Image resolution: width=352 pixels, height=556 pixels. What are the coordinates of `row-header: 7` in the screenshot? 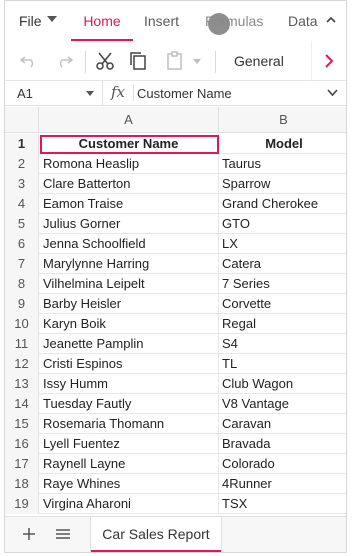 It's located at (22, 264).